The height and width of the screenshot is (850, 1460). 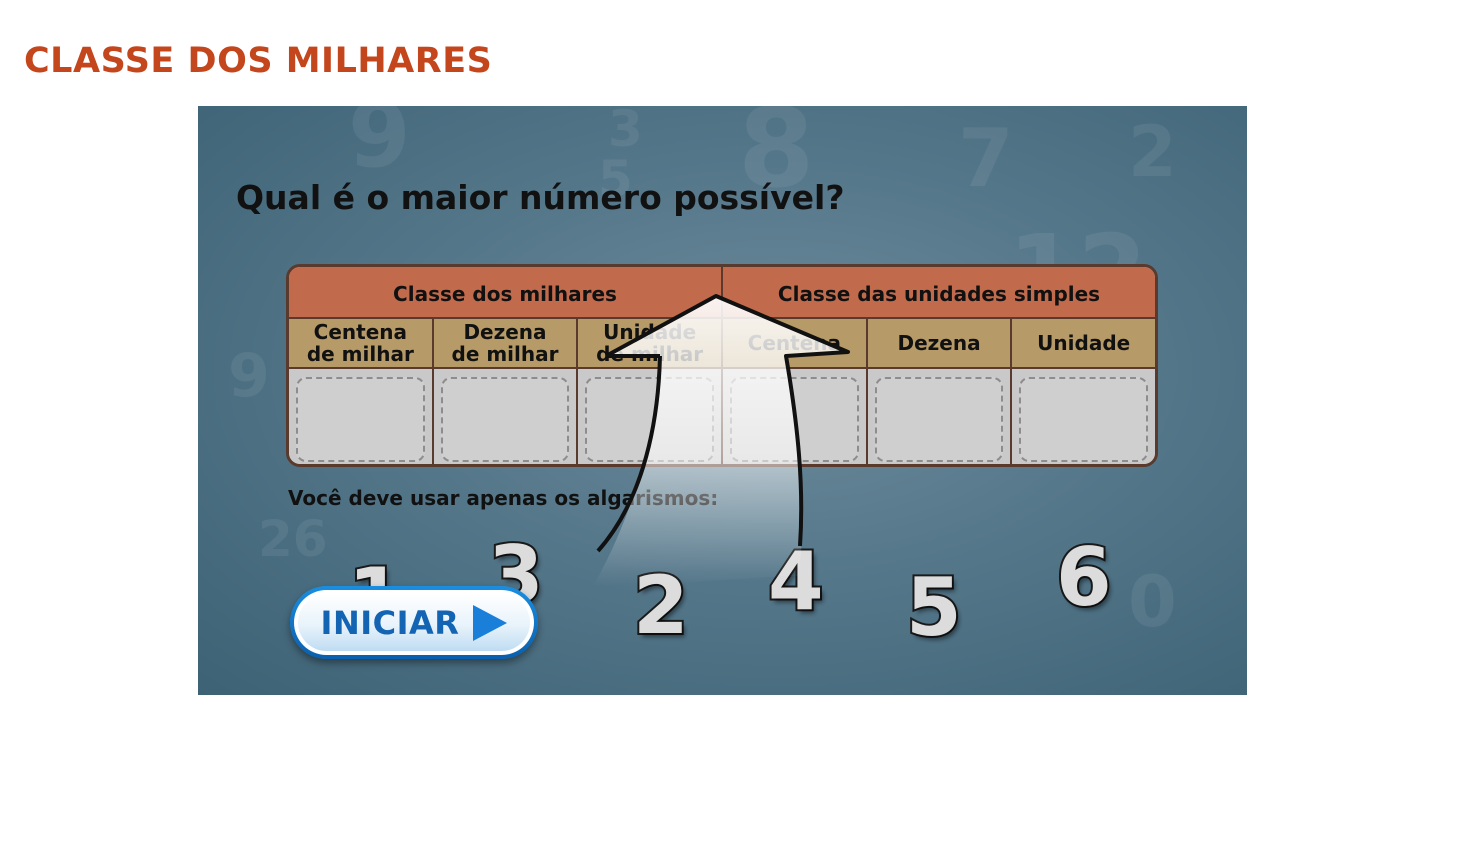 I want to click on digit-tile-5: 5, so click(x=934, y=608).